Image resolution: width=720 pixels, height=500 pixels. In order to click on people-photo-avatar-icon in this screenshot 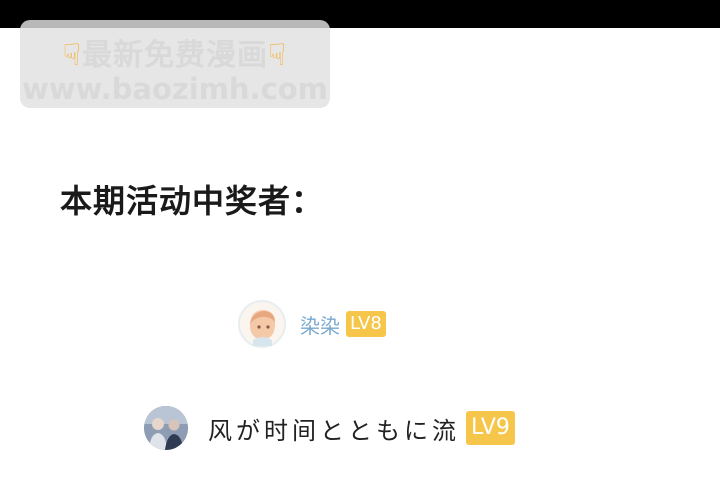, I will do `click(166, 428)`.